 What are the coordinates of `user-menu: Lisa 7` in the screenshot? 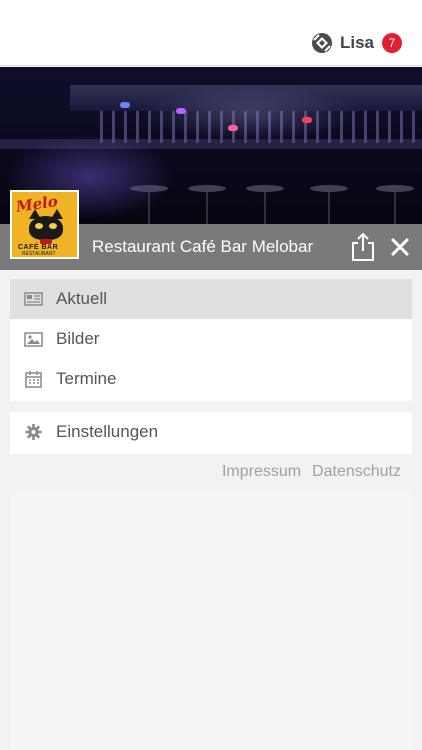 It's located at (356, 43).